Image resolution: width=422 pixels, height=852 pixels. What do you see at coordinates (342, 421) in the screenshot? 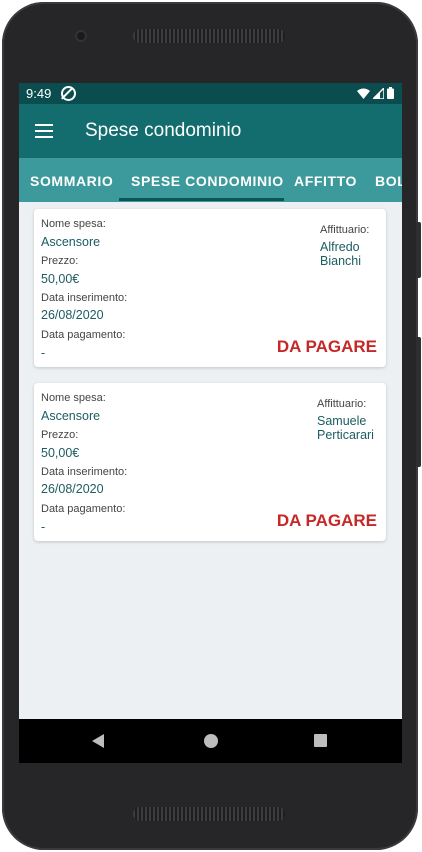
I see `tenant-first-name: Samuele` at bounding box center [342, 421].